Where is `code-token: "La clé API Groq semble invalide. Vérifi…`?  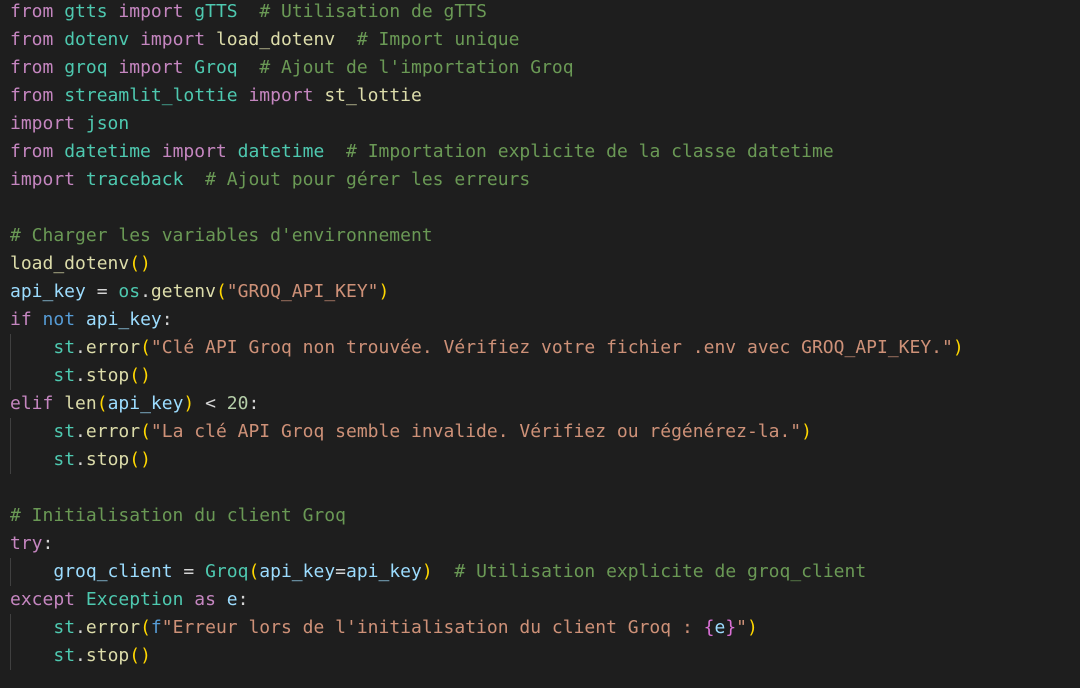
code-token: "La clé API Groq semble invalide. Vérifi… is located at coordinates (476, 431).